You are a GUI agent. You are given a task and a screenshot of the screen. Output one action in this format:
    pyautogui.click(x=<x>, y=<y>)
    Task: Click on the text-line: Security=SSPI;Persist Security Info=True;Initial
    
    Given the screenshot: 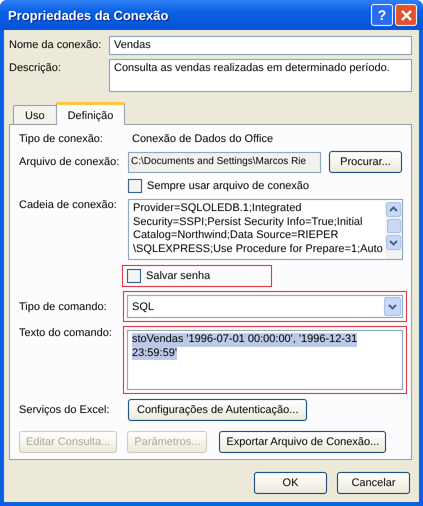 What is the action you would take?
    pyautogui.click(x=248, y=222)
    